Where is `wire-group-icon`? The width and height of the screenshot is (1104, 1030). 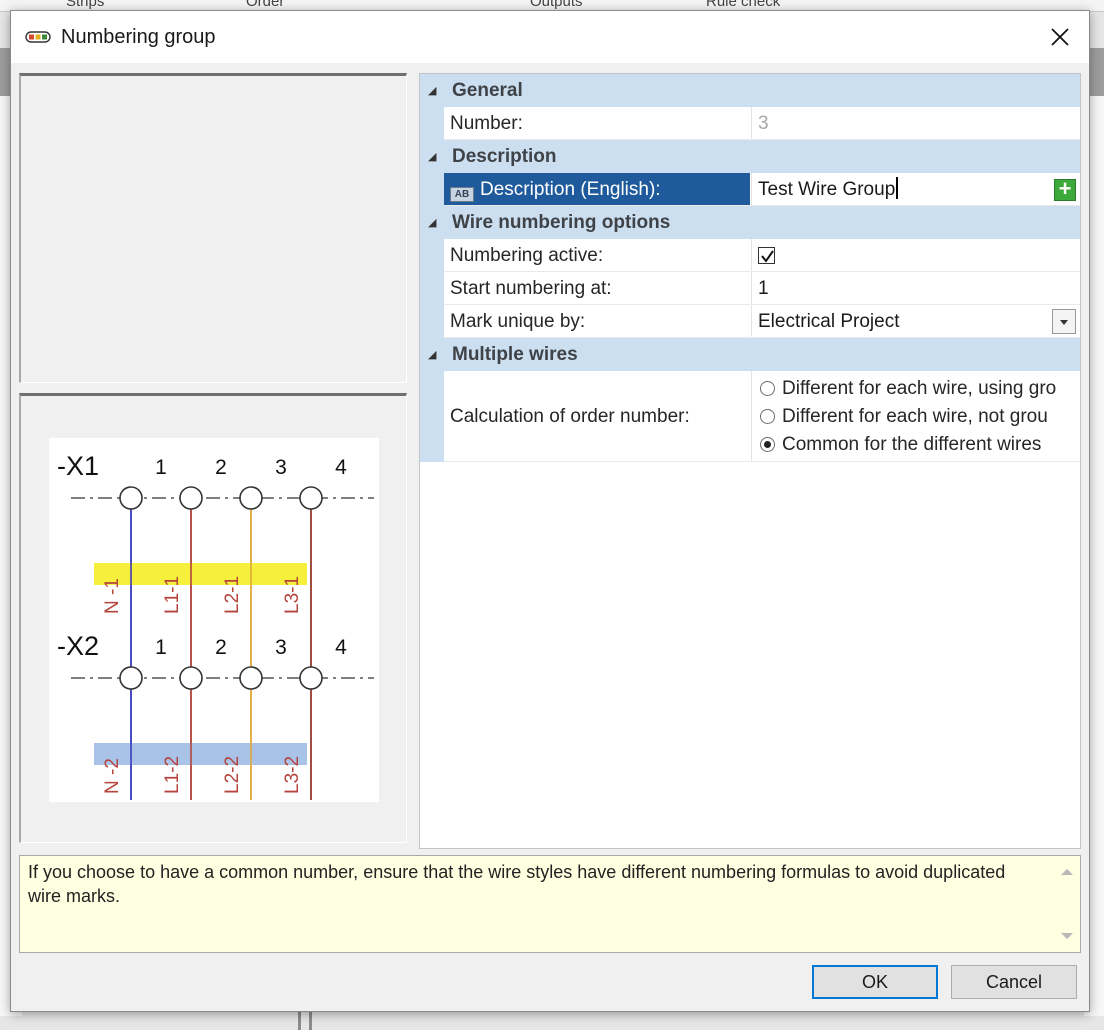
wire-group-icon is located at coordinates (38, 37).